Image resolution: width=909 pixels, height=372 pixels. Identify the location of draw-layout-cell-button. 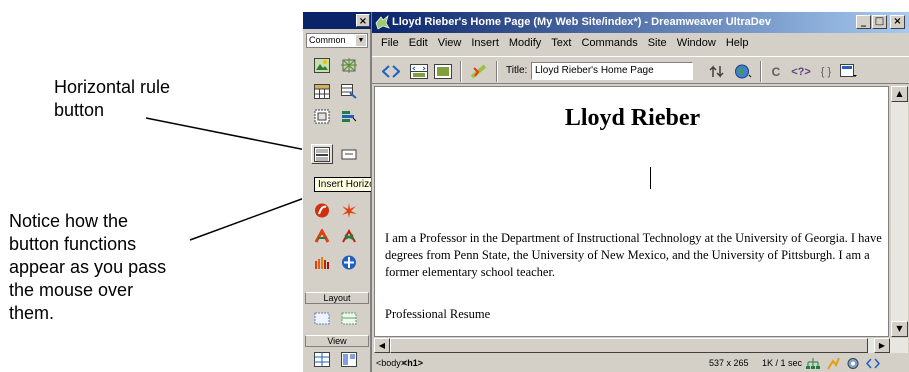
(322, 318).